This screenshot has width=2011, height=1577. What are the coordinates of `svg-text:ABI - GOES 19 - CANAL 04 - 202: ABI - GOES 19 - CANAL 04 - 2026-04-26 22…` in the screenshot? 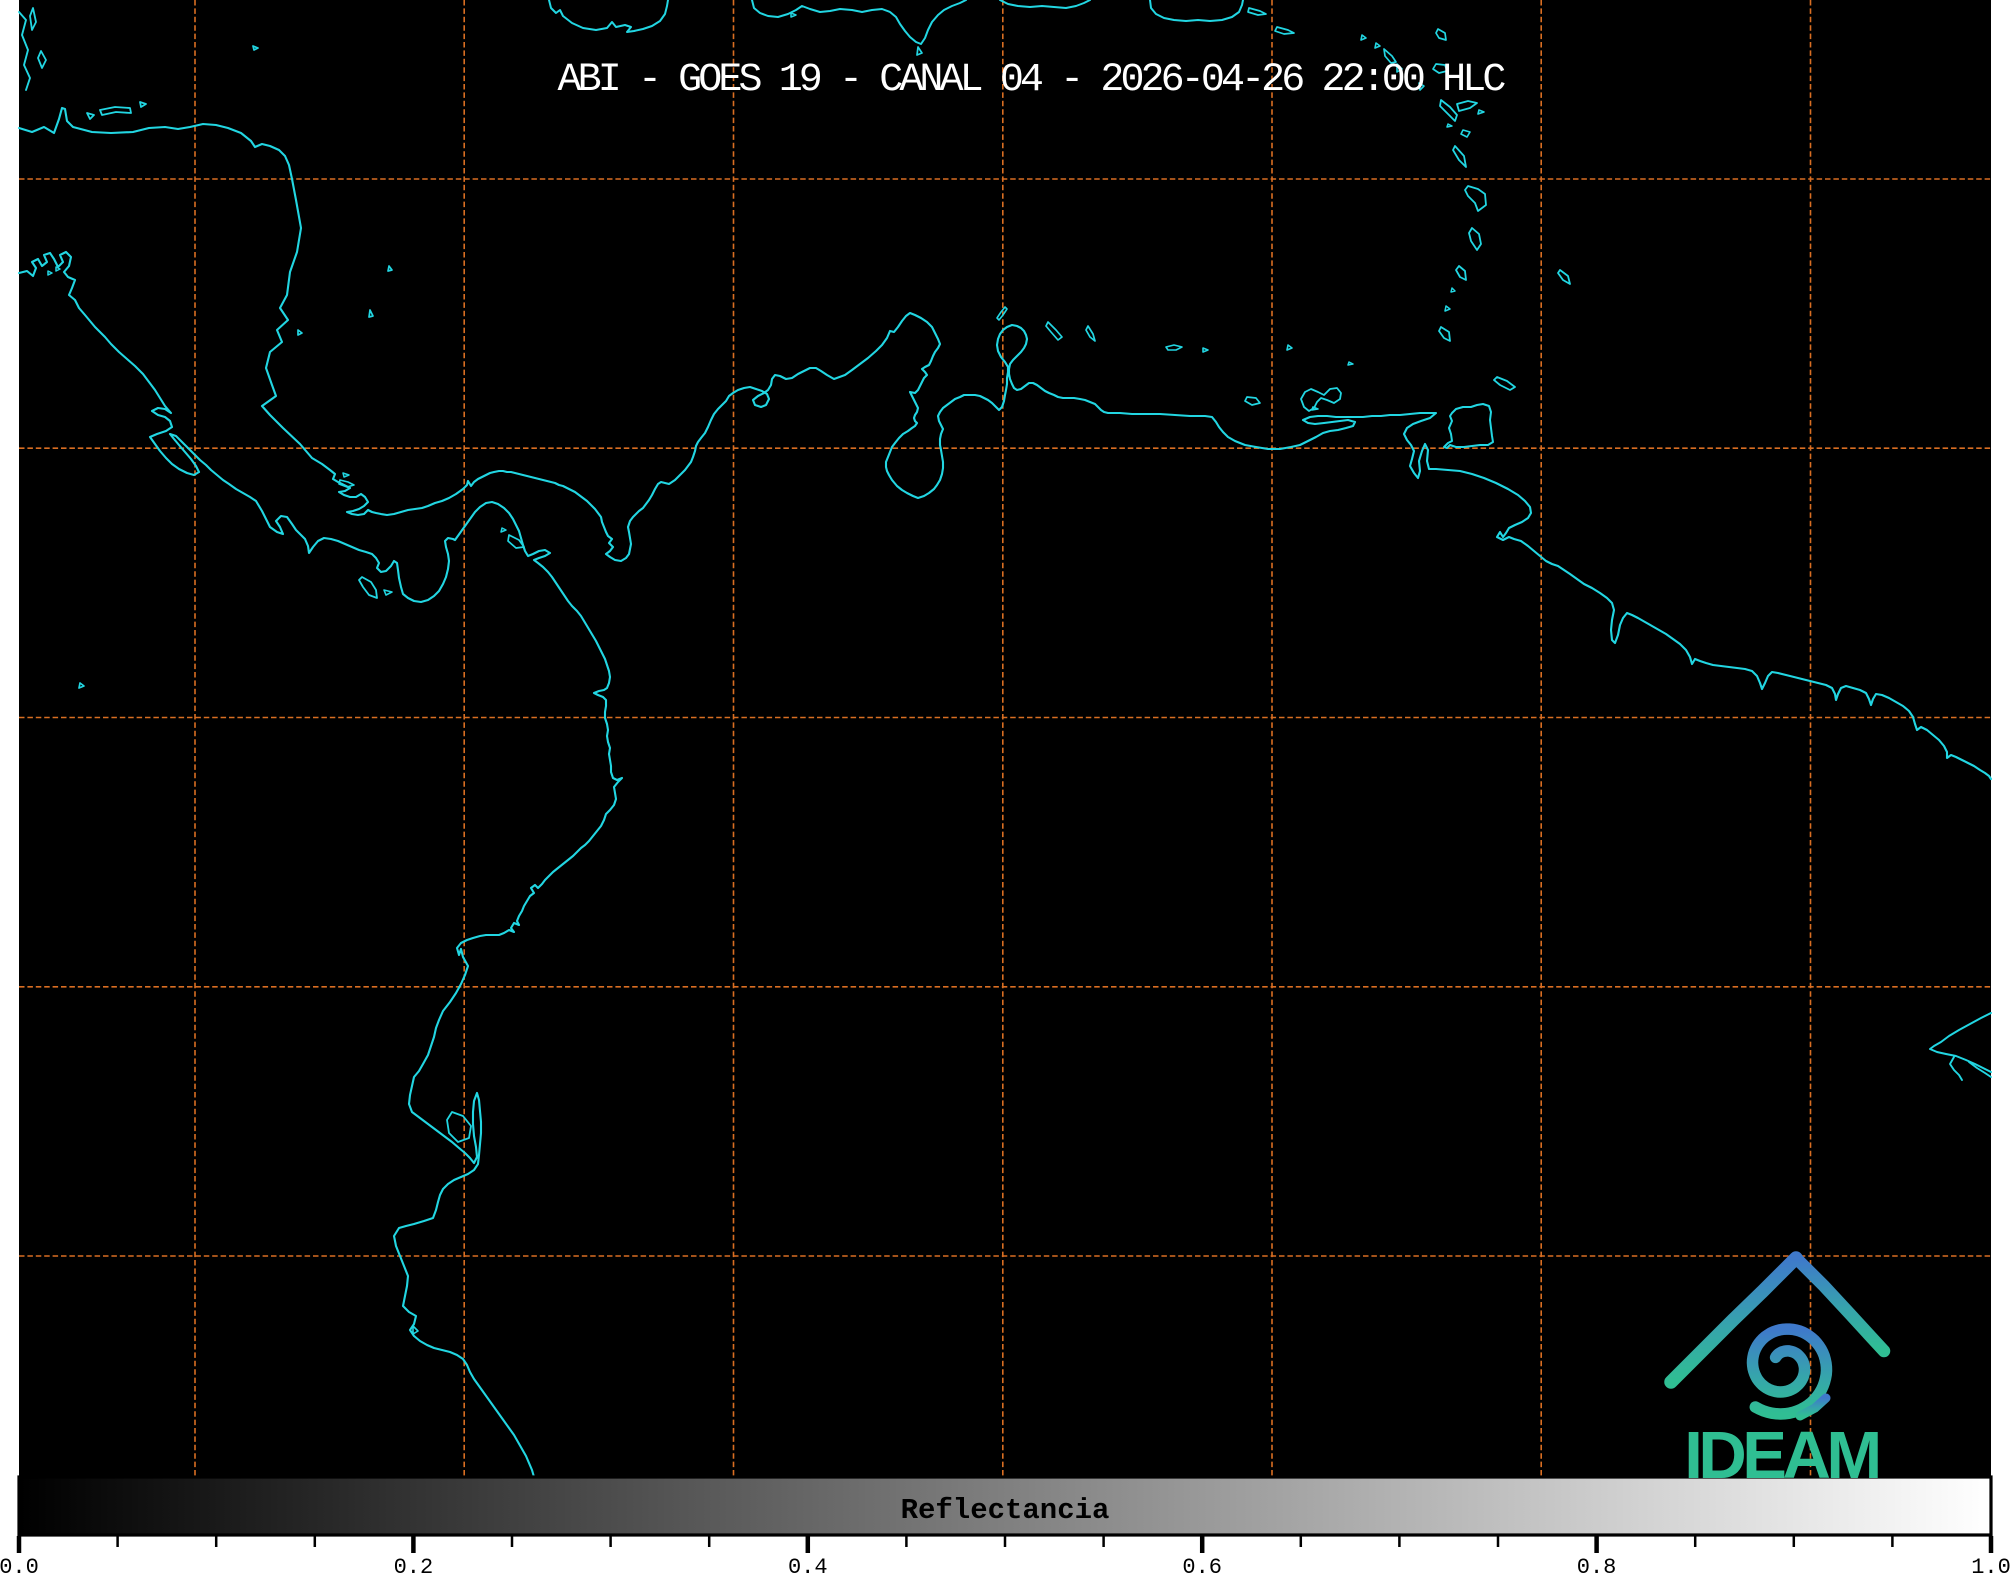 It's located at (1032, 80).